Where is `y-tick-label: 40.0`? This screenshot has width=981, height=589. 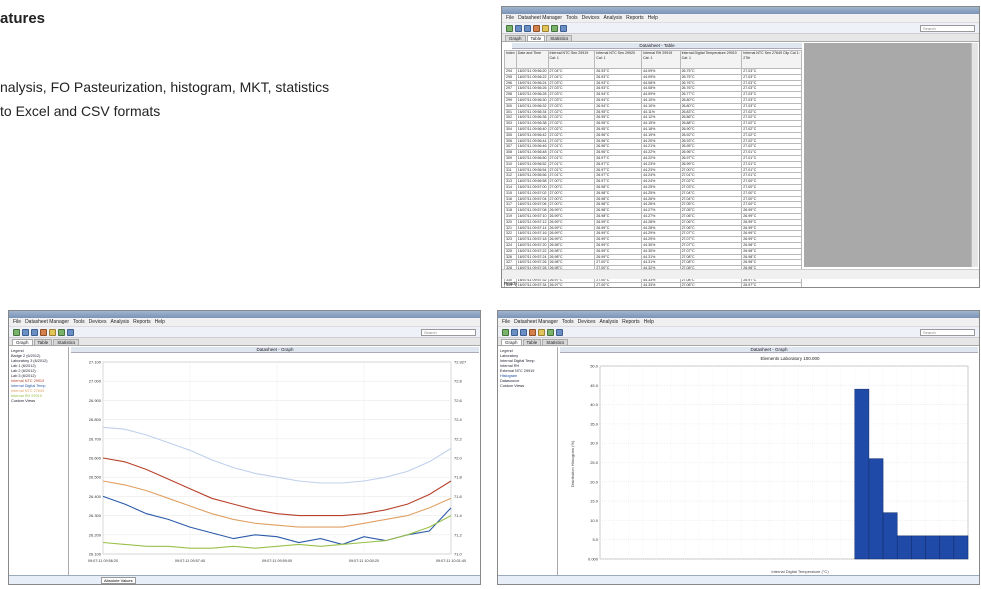 y-tick-label: 40.0 is located at coordinates (594, 404).